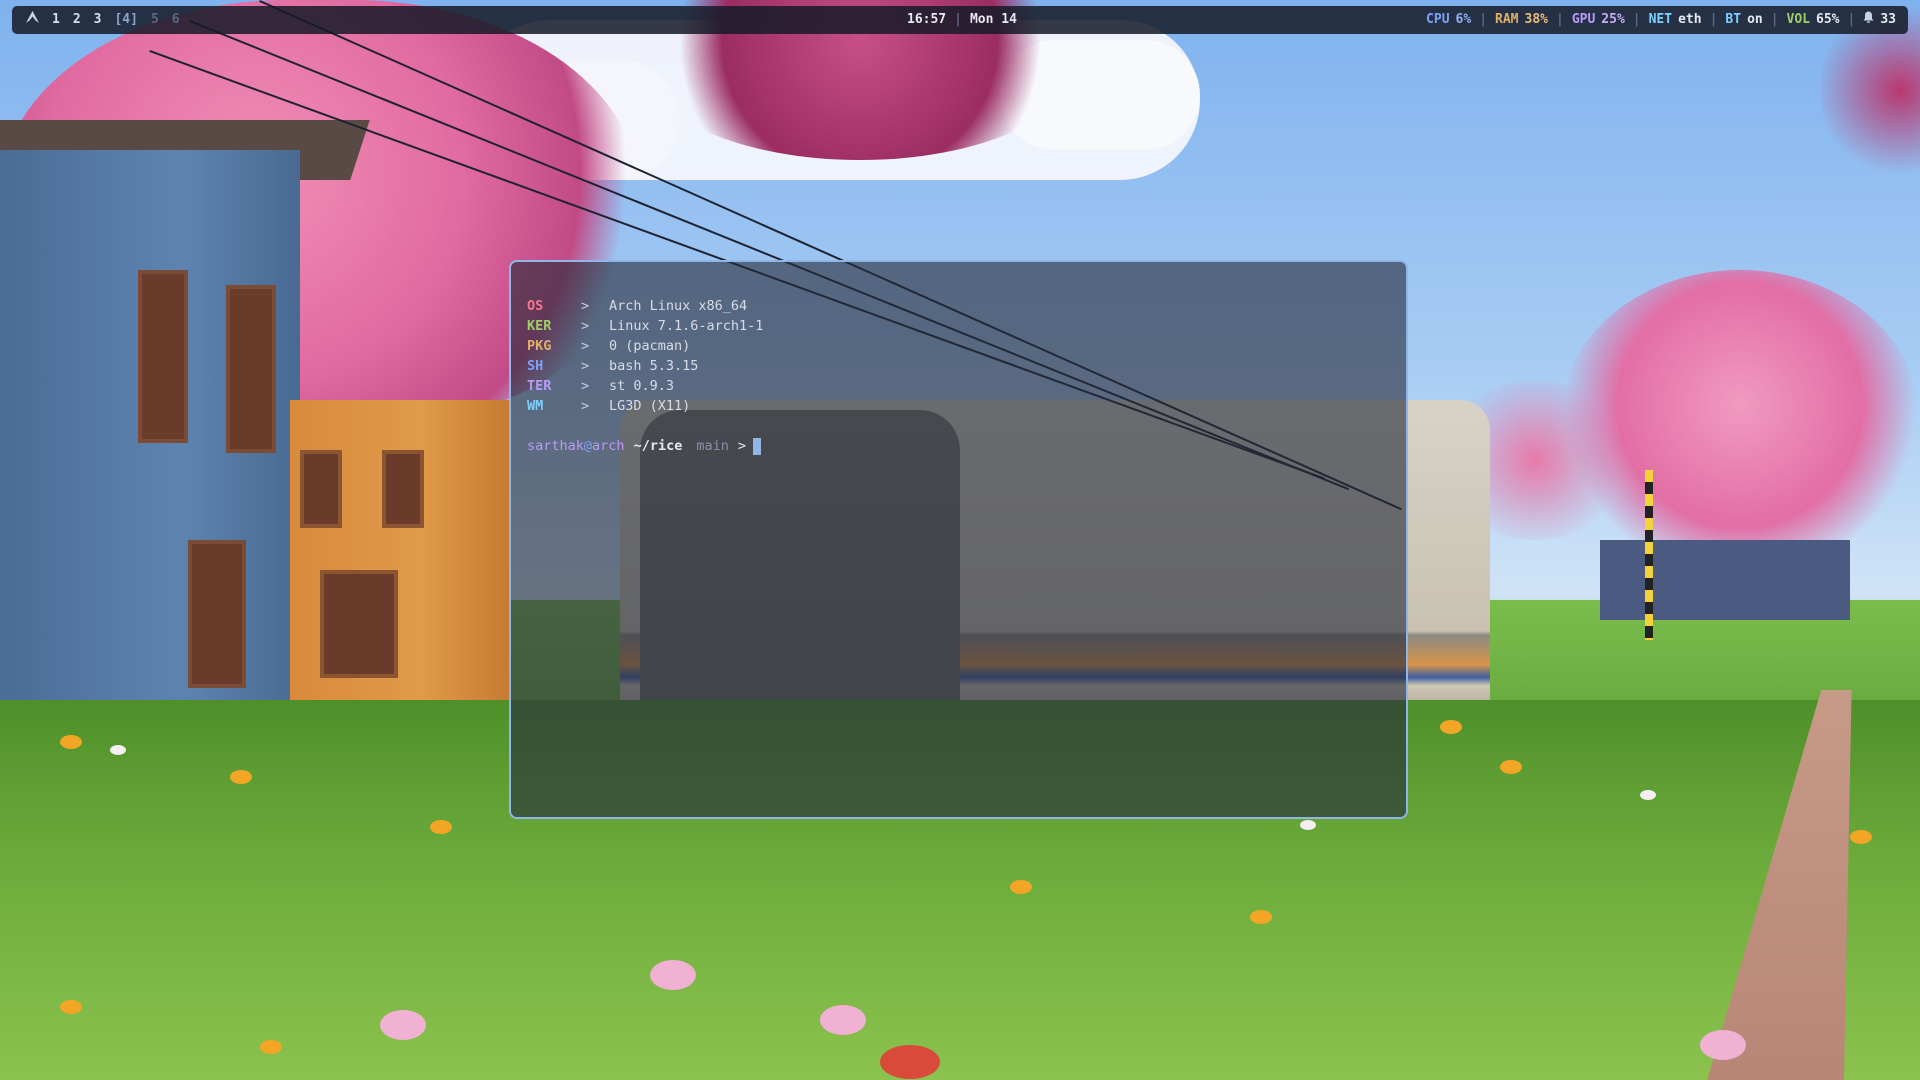  Describe the element at coordinates (56, 20) in the screenshot. I see `workspace-1: 1` at that location.